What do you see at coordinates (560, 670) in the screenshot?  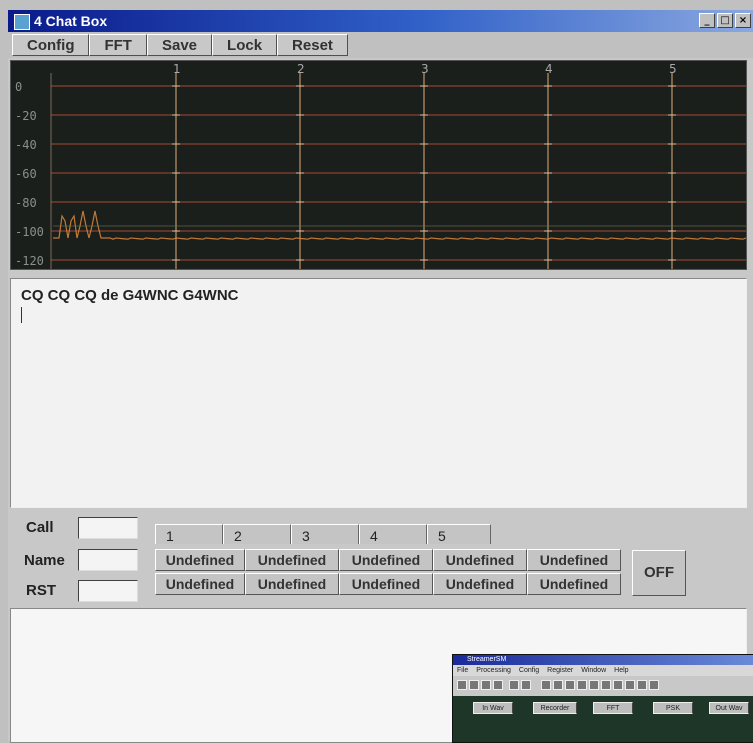 I see `inset-menu-item: Register` at bounding box center [560, 670].